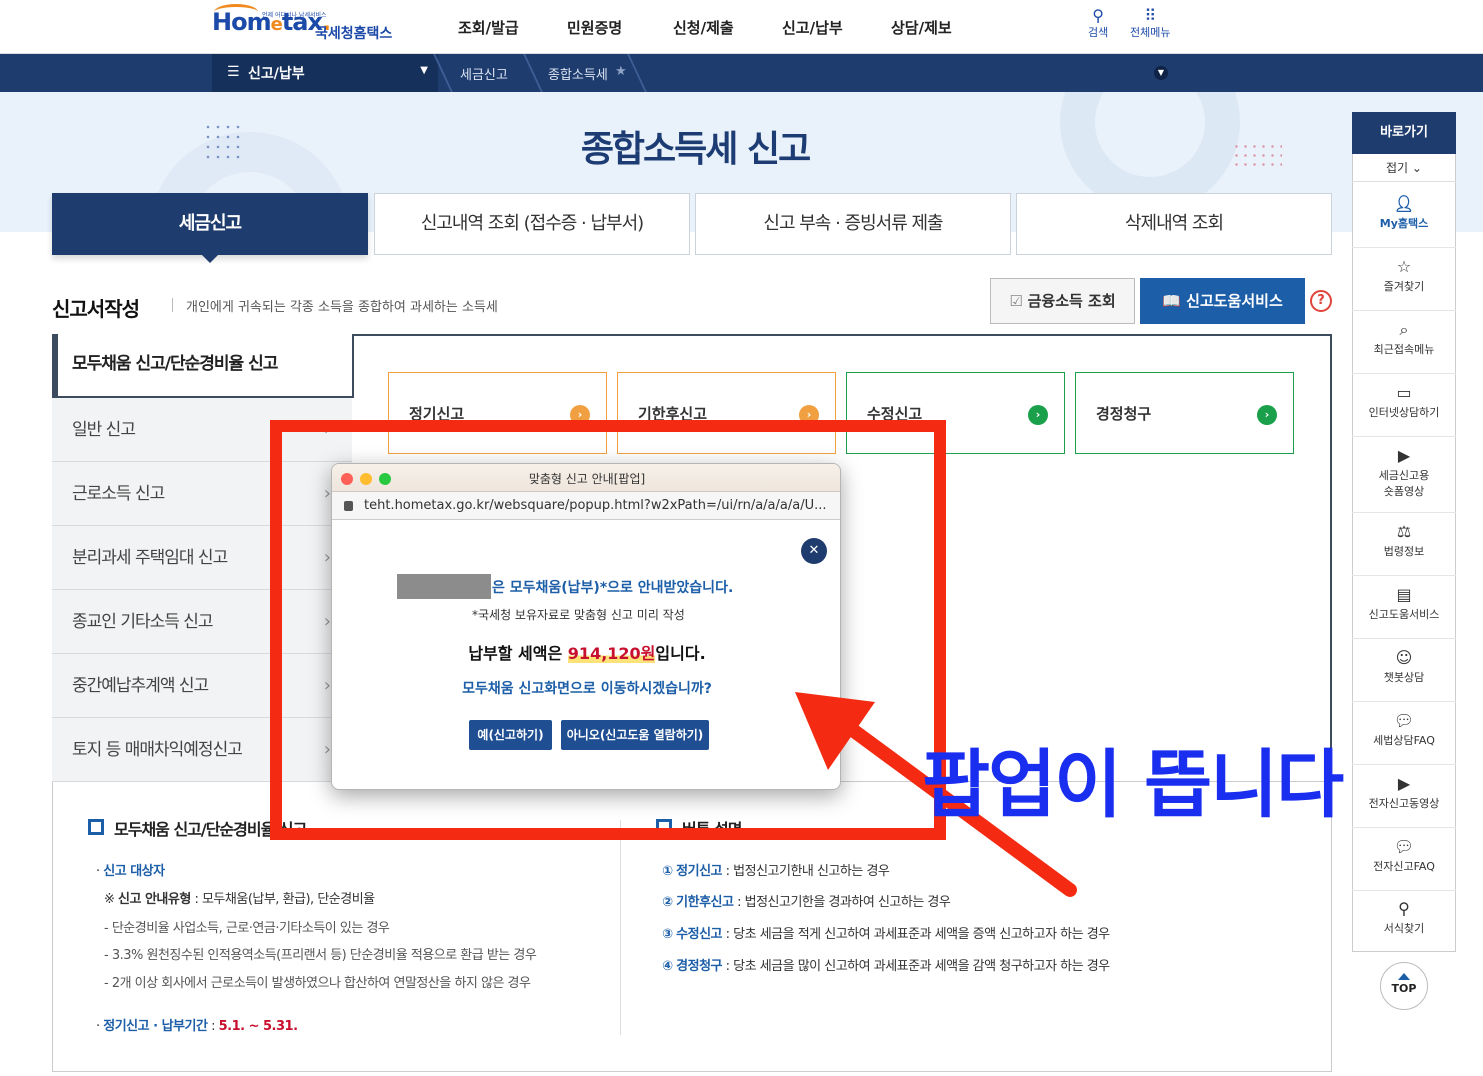 This screenshot has height=1076, width=1483. I want to click on all-menu-button: ⠿ 전체메뉴, so click(1150, 24).